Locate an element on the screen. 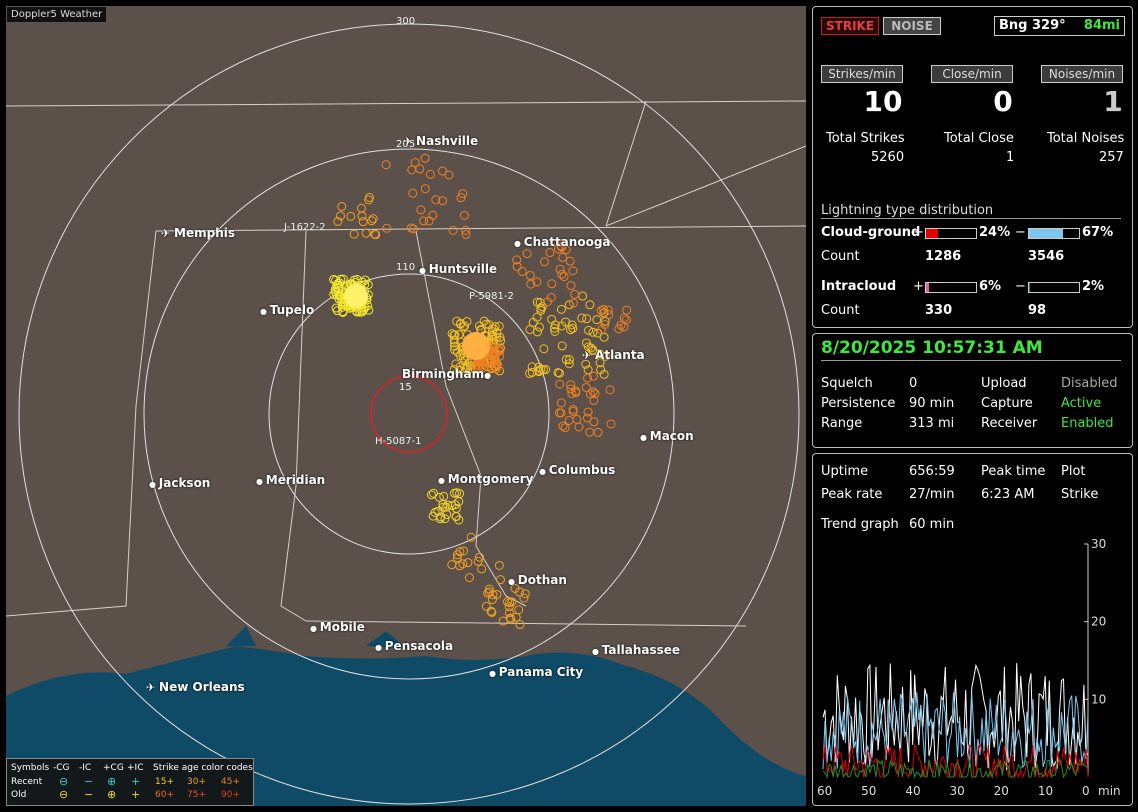 This screenshot has width=1138, height=812. city-name: Birmingham is located at coordinates (443, 374).